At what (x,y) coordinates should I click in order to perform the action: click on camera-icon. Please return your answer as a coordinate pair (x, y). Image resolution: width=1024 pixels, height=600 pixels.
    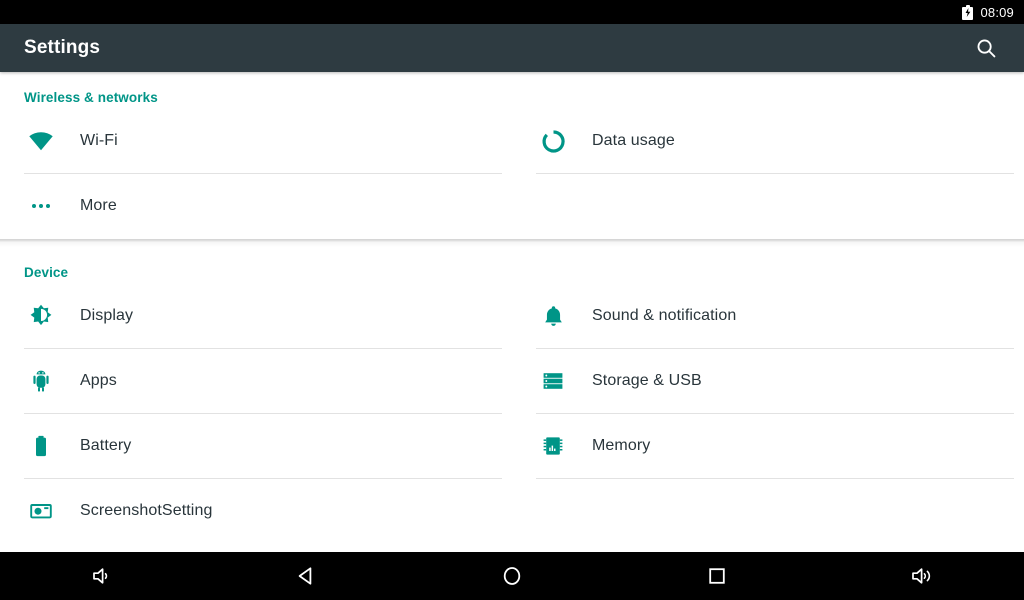
    Looking at the image, I should click on (41, 511).